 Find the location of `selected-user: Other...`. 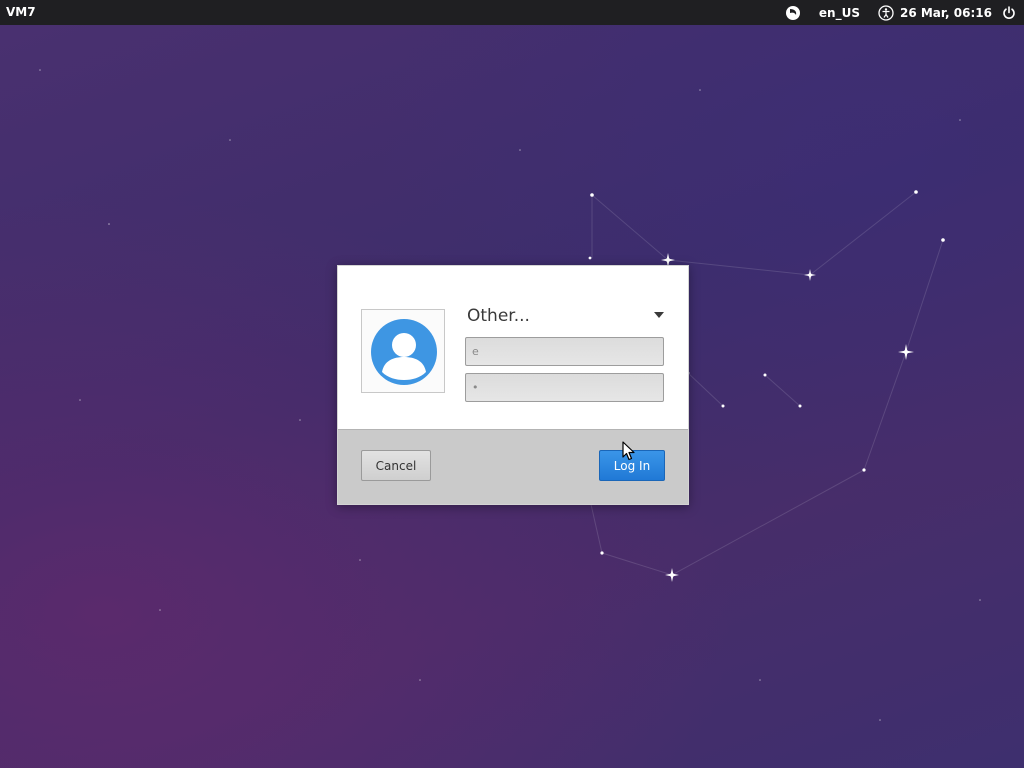

selected-user: Other... is located at coordinates (498, 316).